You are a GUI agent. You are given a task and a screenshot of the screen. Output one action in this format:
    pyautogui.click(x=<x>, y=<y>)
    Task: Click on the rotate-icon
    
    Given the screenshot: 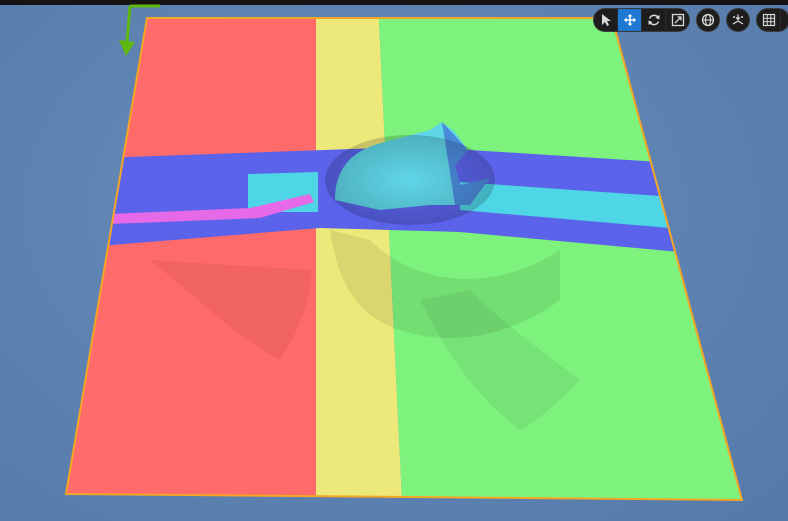 What is the action you would take?
    pyautogui.click(x=654, y=20)
    